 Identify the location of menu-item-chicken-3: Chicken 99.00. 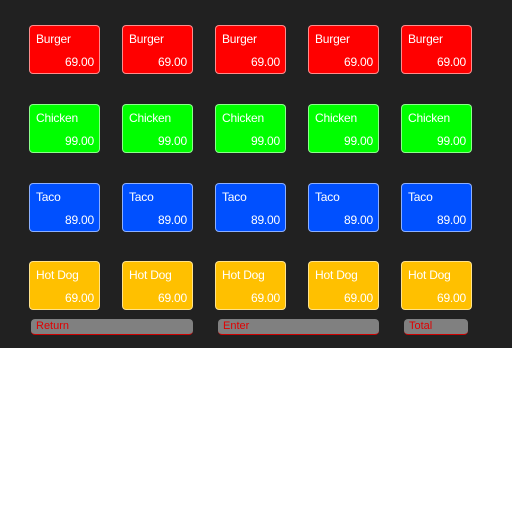
(250, 128).